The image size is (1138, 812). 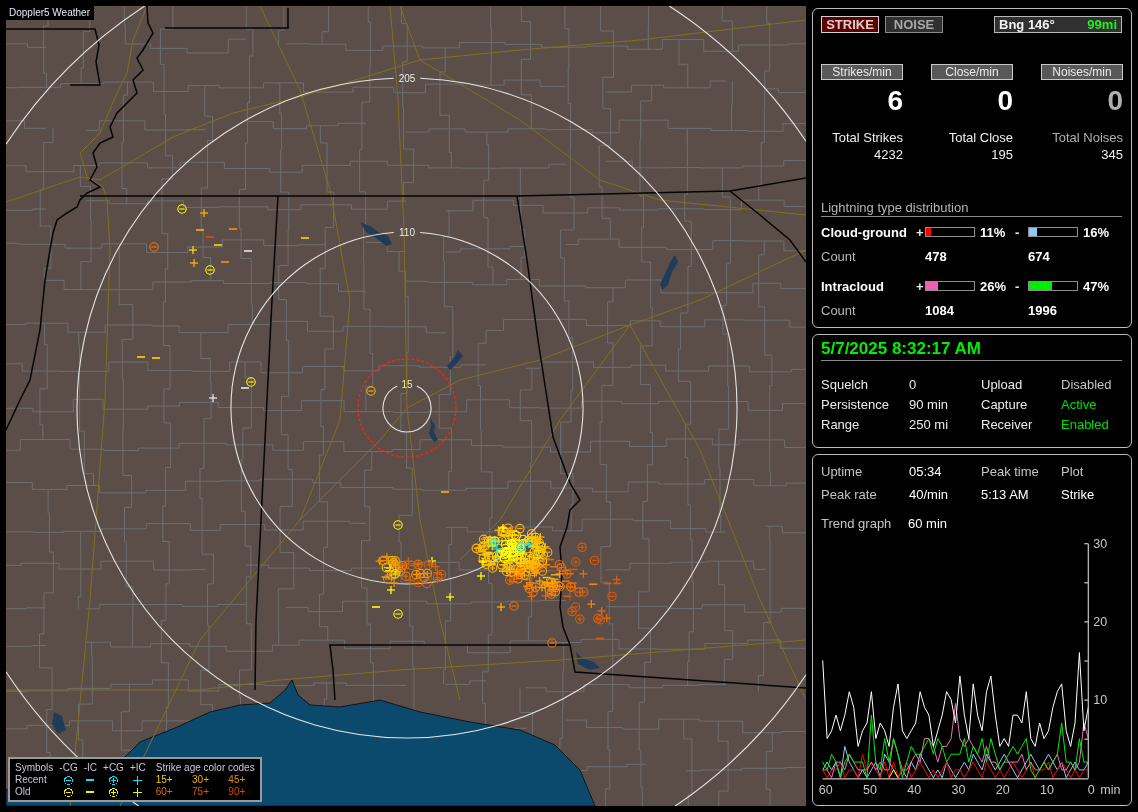 I want to click on count-value: 674, so click(x=1039, y=256).